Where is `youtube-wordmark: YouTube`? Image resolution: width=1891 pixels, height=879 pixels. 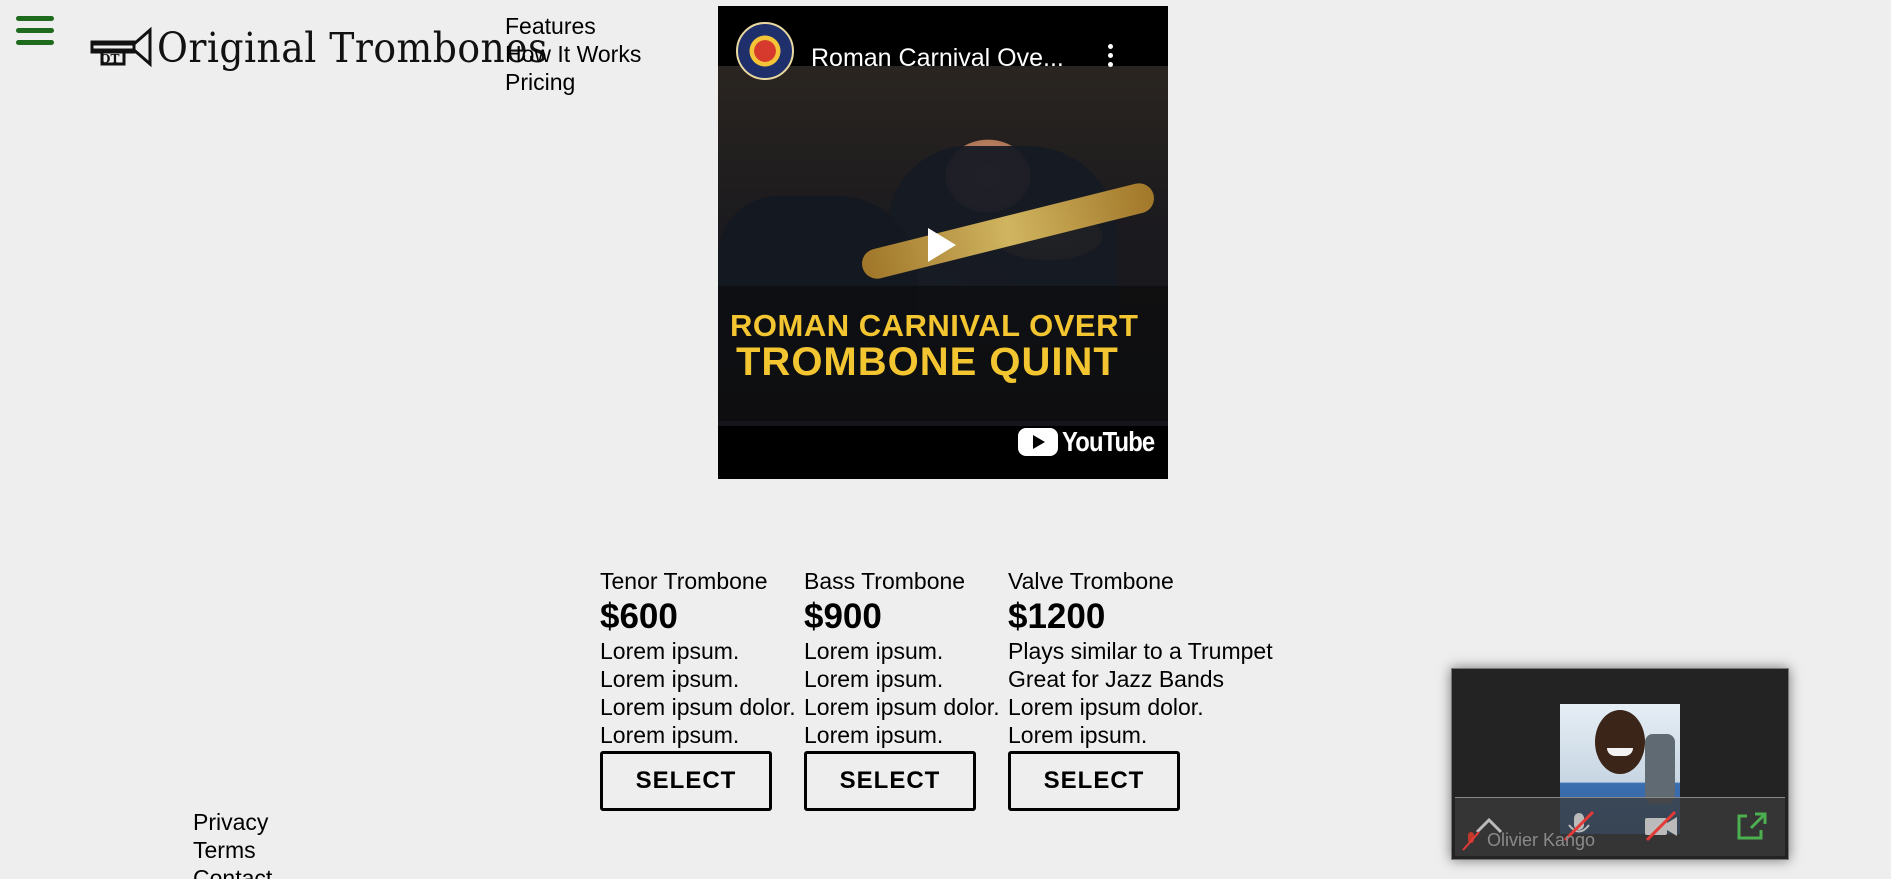 youtube-wordmark: YouTube is located at coordinates (1108, 441).